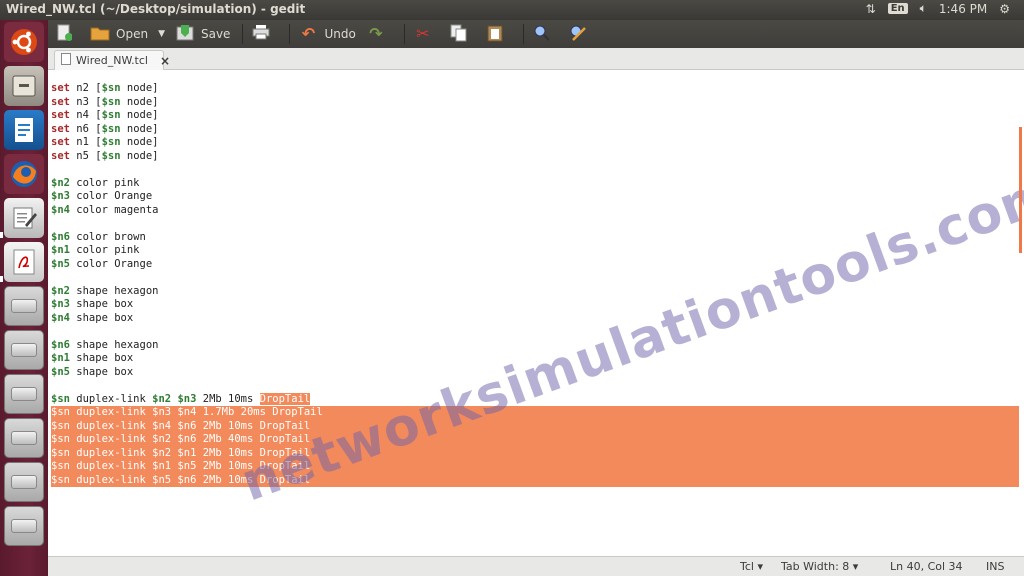 The image size is (1024, 576). What do you see at coordinates (1004, 9) in the screenshot?
I see `gear-icon: ⚙` at bounding box center [1004, 9].